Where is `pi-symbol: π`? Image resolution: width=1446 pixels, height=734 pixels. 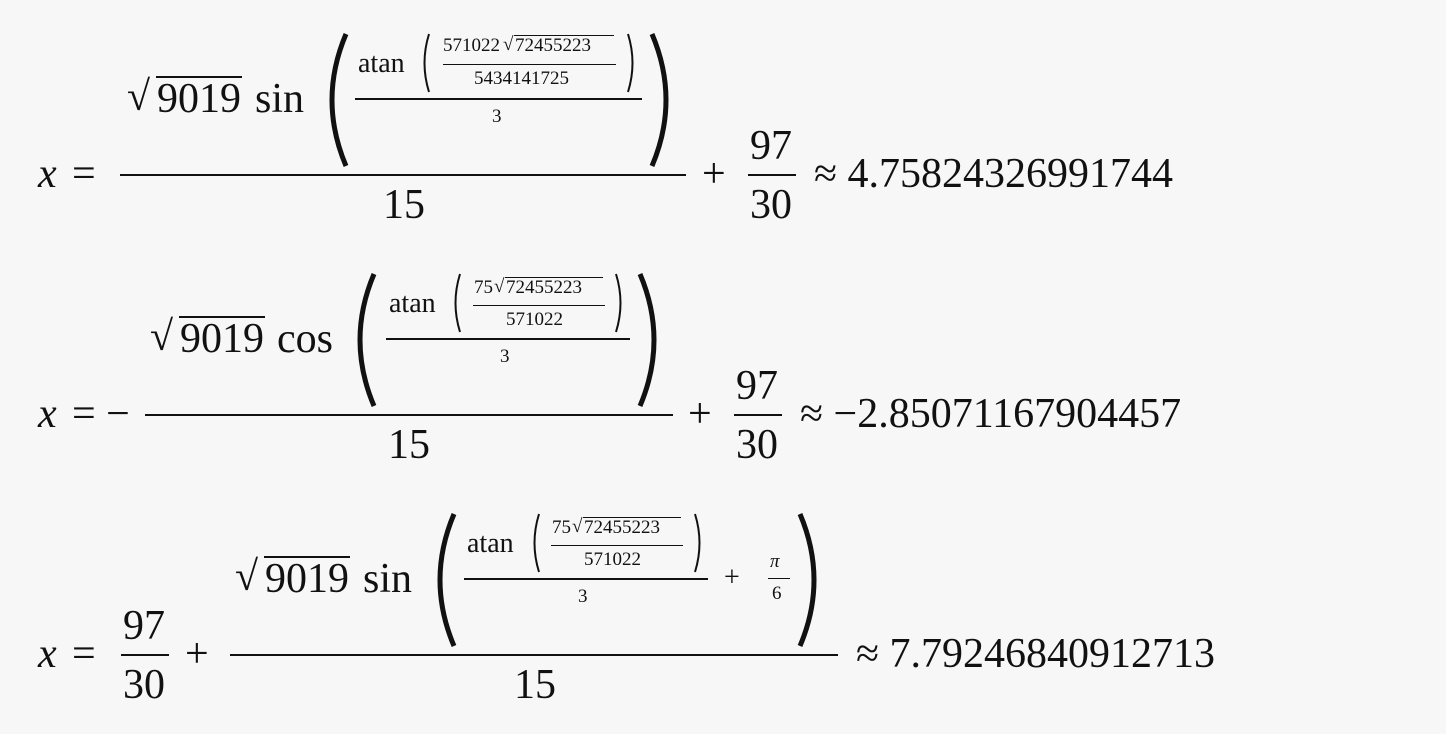 pi-symbol: π is located at coordinates (775, 561).